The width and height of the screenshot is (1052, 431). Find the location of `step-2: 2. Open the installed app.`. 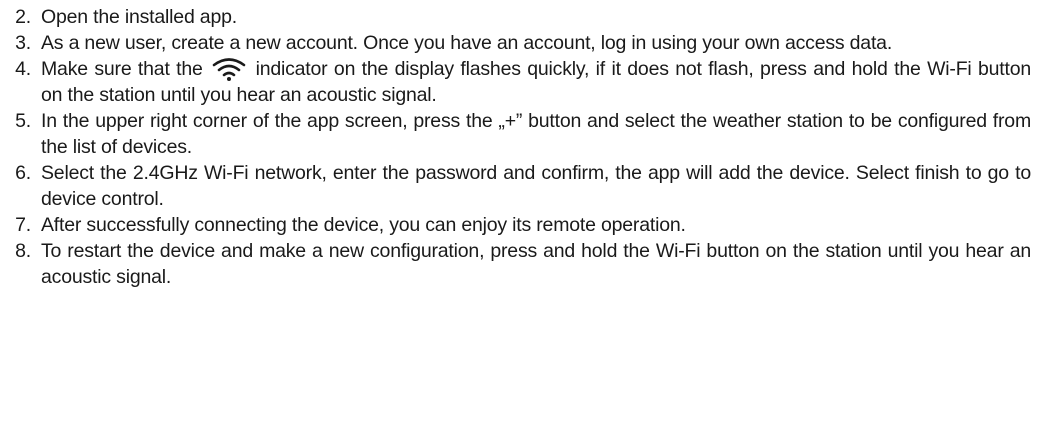

step-2: 2. Open the installed app. is located at coordinates (526, 17).